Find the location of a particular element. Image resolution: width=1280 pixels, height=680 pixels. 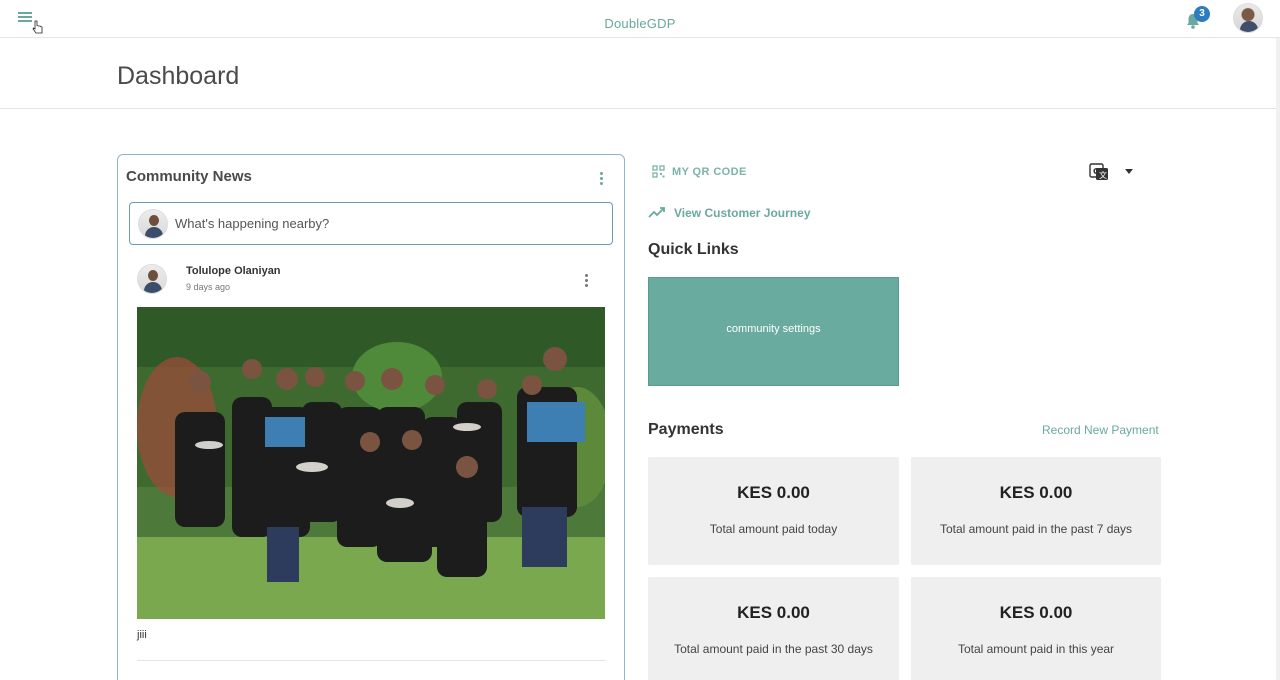

notification-badge: 3 is located at coordinates (1202, 14).